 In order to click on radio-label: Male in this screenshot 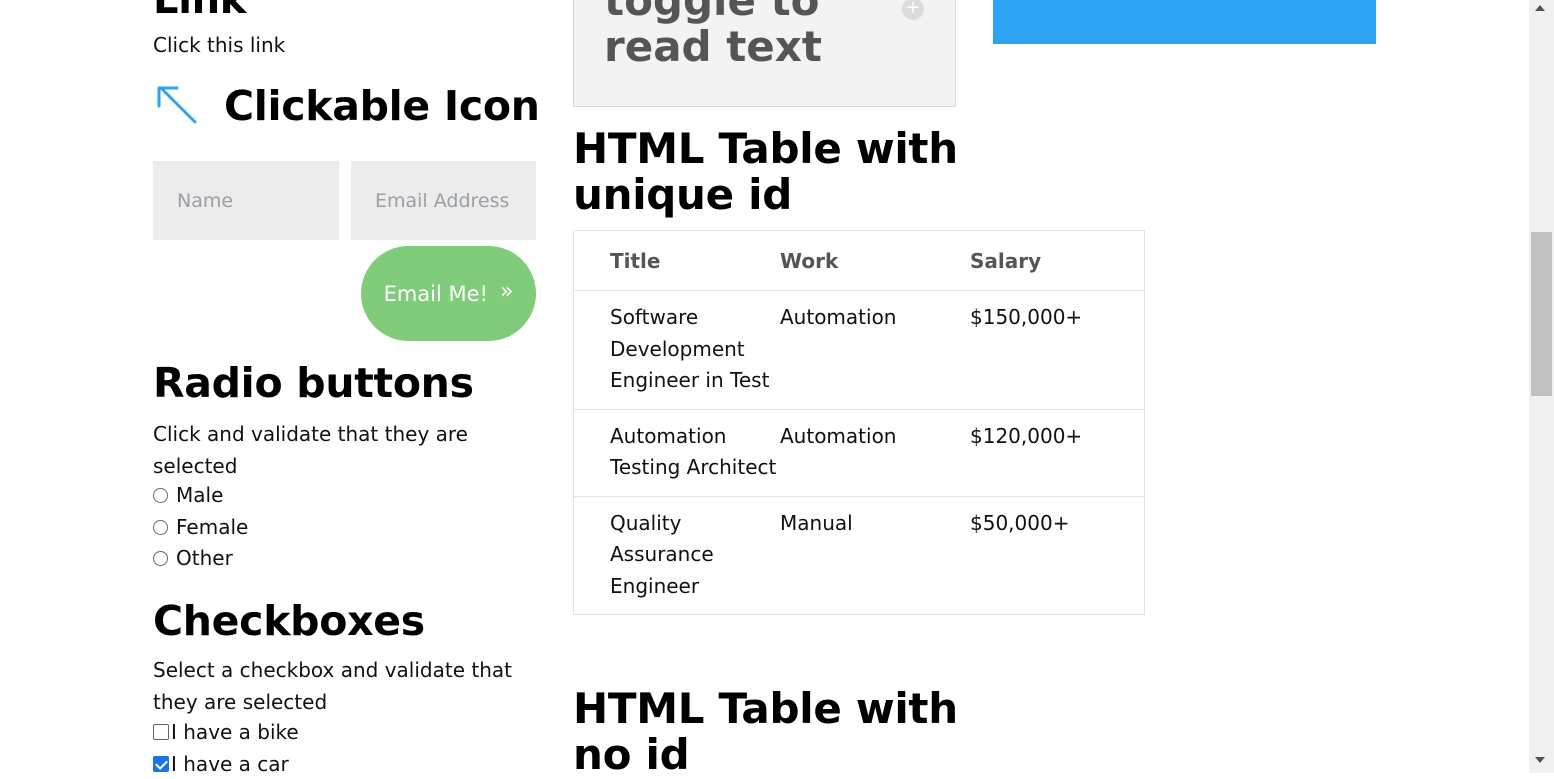, I will do `click(200, 495)`.